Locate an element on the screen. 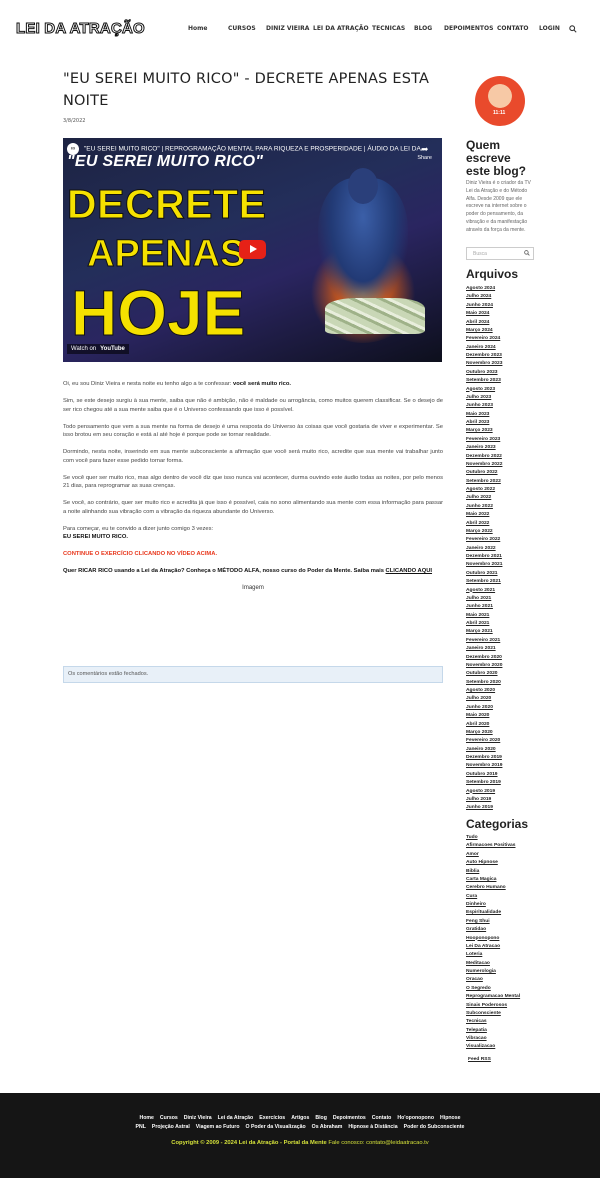 Image resolution: width=600 pixels, height=1178 pixels. contact-text: Fale conosco: contato@leidaatracao.tv is located at coordinates (377, 1143).